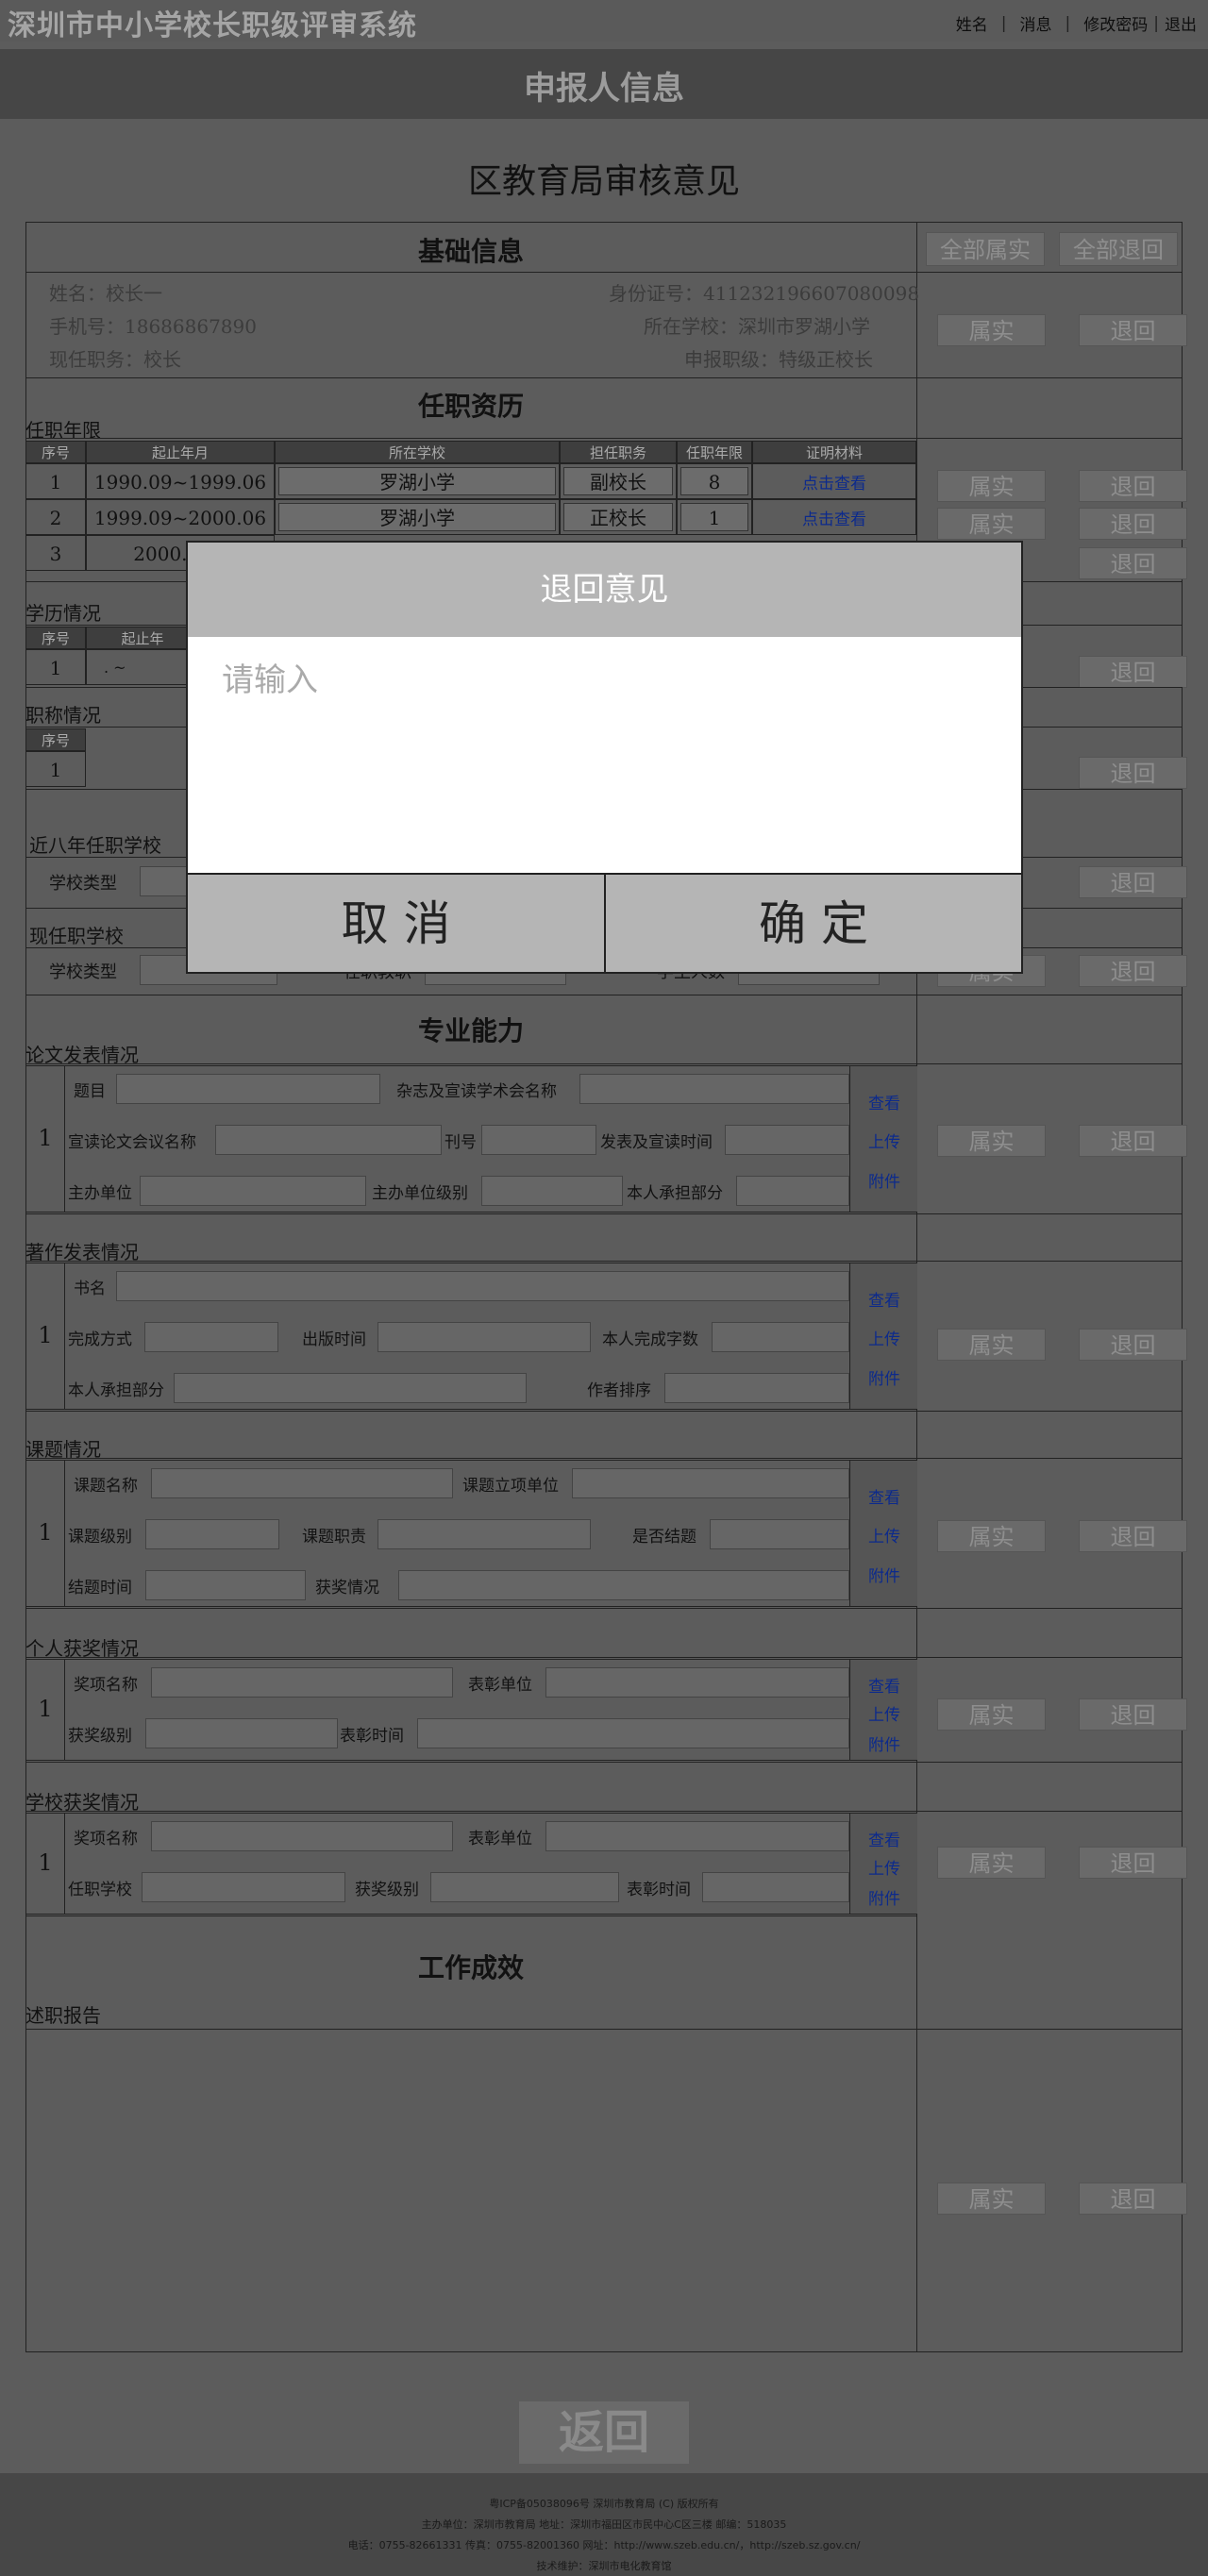 The width and height of the screenshot is (1208, 2576). What do you see at coordinates (538, 1140) in the screenshot?
I see `paper-issue-field` at bounding box center [538, 1140].